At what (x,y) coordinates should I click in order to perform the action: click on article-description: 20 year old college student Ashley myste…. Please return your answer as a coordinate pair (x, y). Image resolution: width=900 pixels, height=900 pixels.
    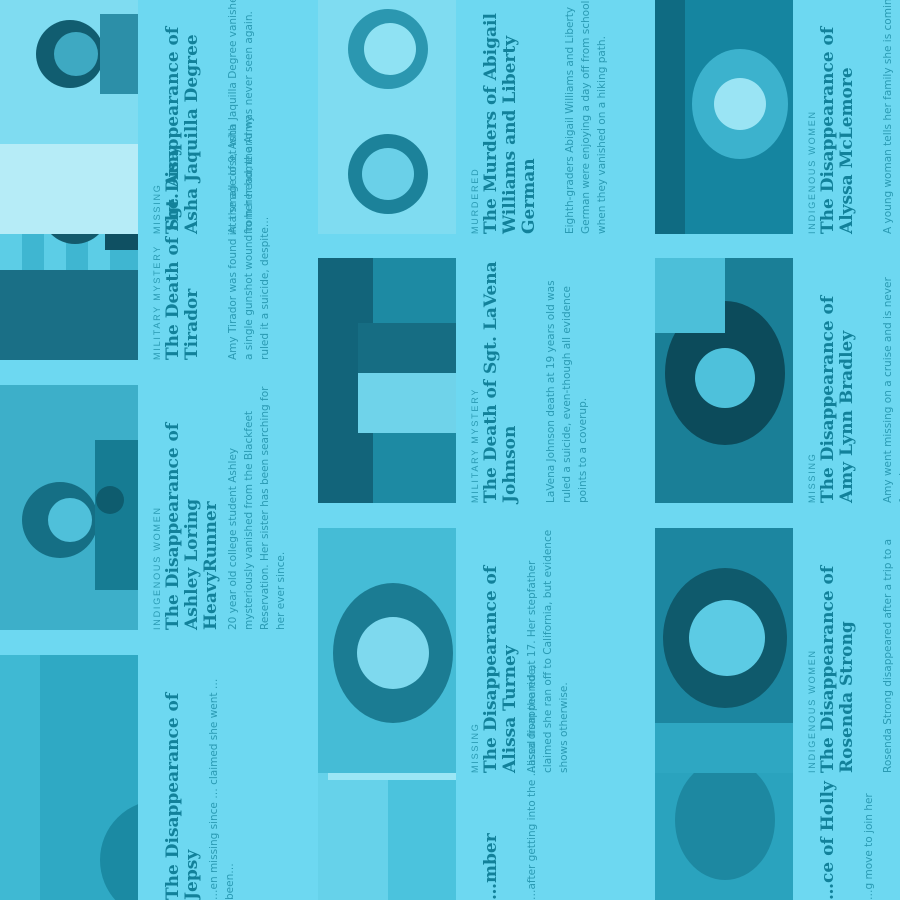
    Looking at the image, I should click on (257, 508).